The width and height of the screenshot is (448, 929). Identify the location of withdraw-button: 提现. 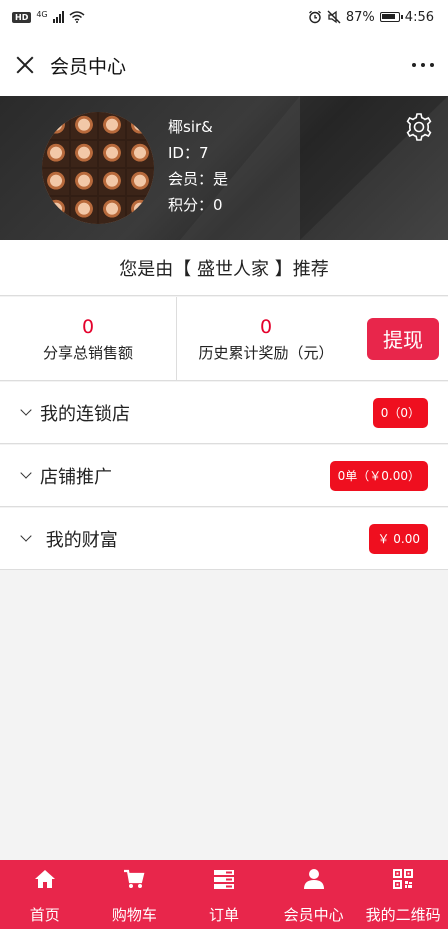
(403, 338).